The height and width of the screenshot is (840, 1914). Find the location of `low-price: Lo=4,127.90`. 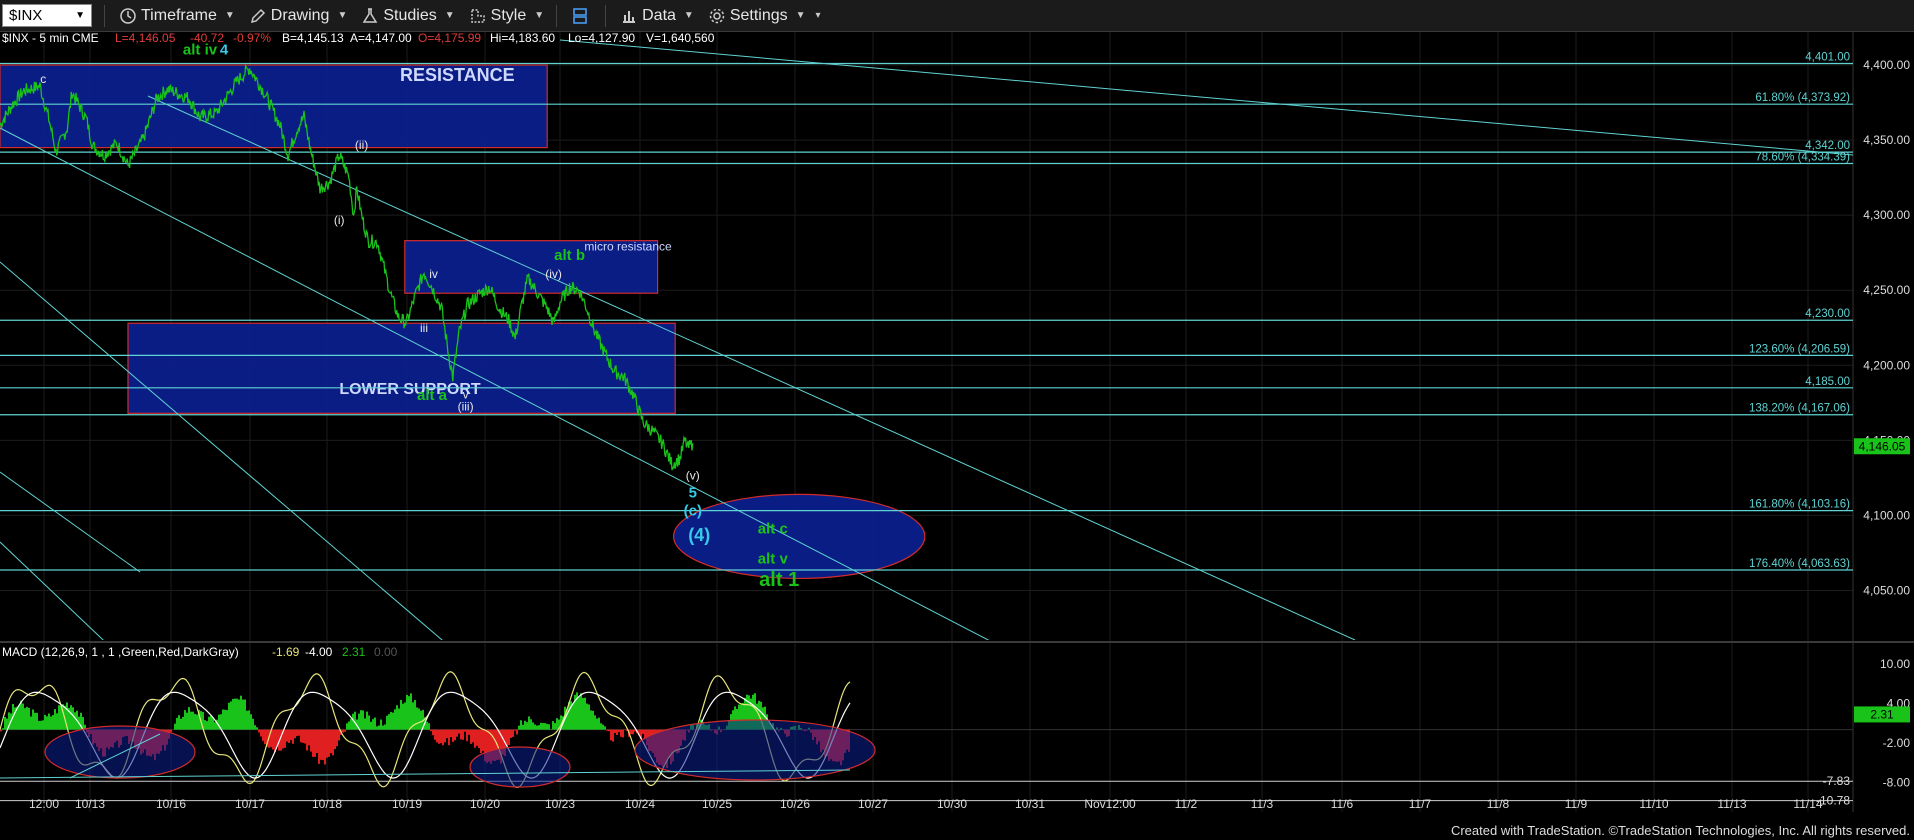

low-price: Lo=4,127.90 is located at coordinates (601, 38).